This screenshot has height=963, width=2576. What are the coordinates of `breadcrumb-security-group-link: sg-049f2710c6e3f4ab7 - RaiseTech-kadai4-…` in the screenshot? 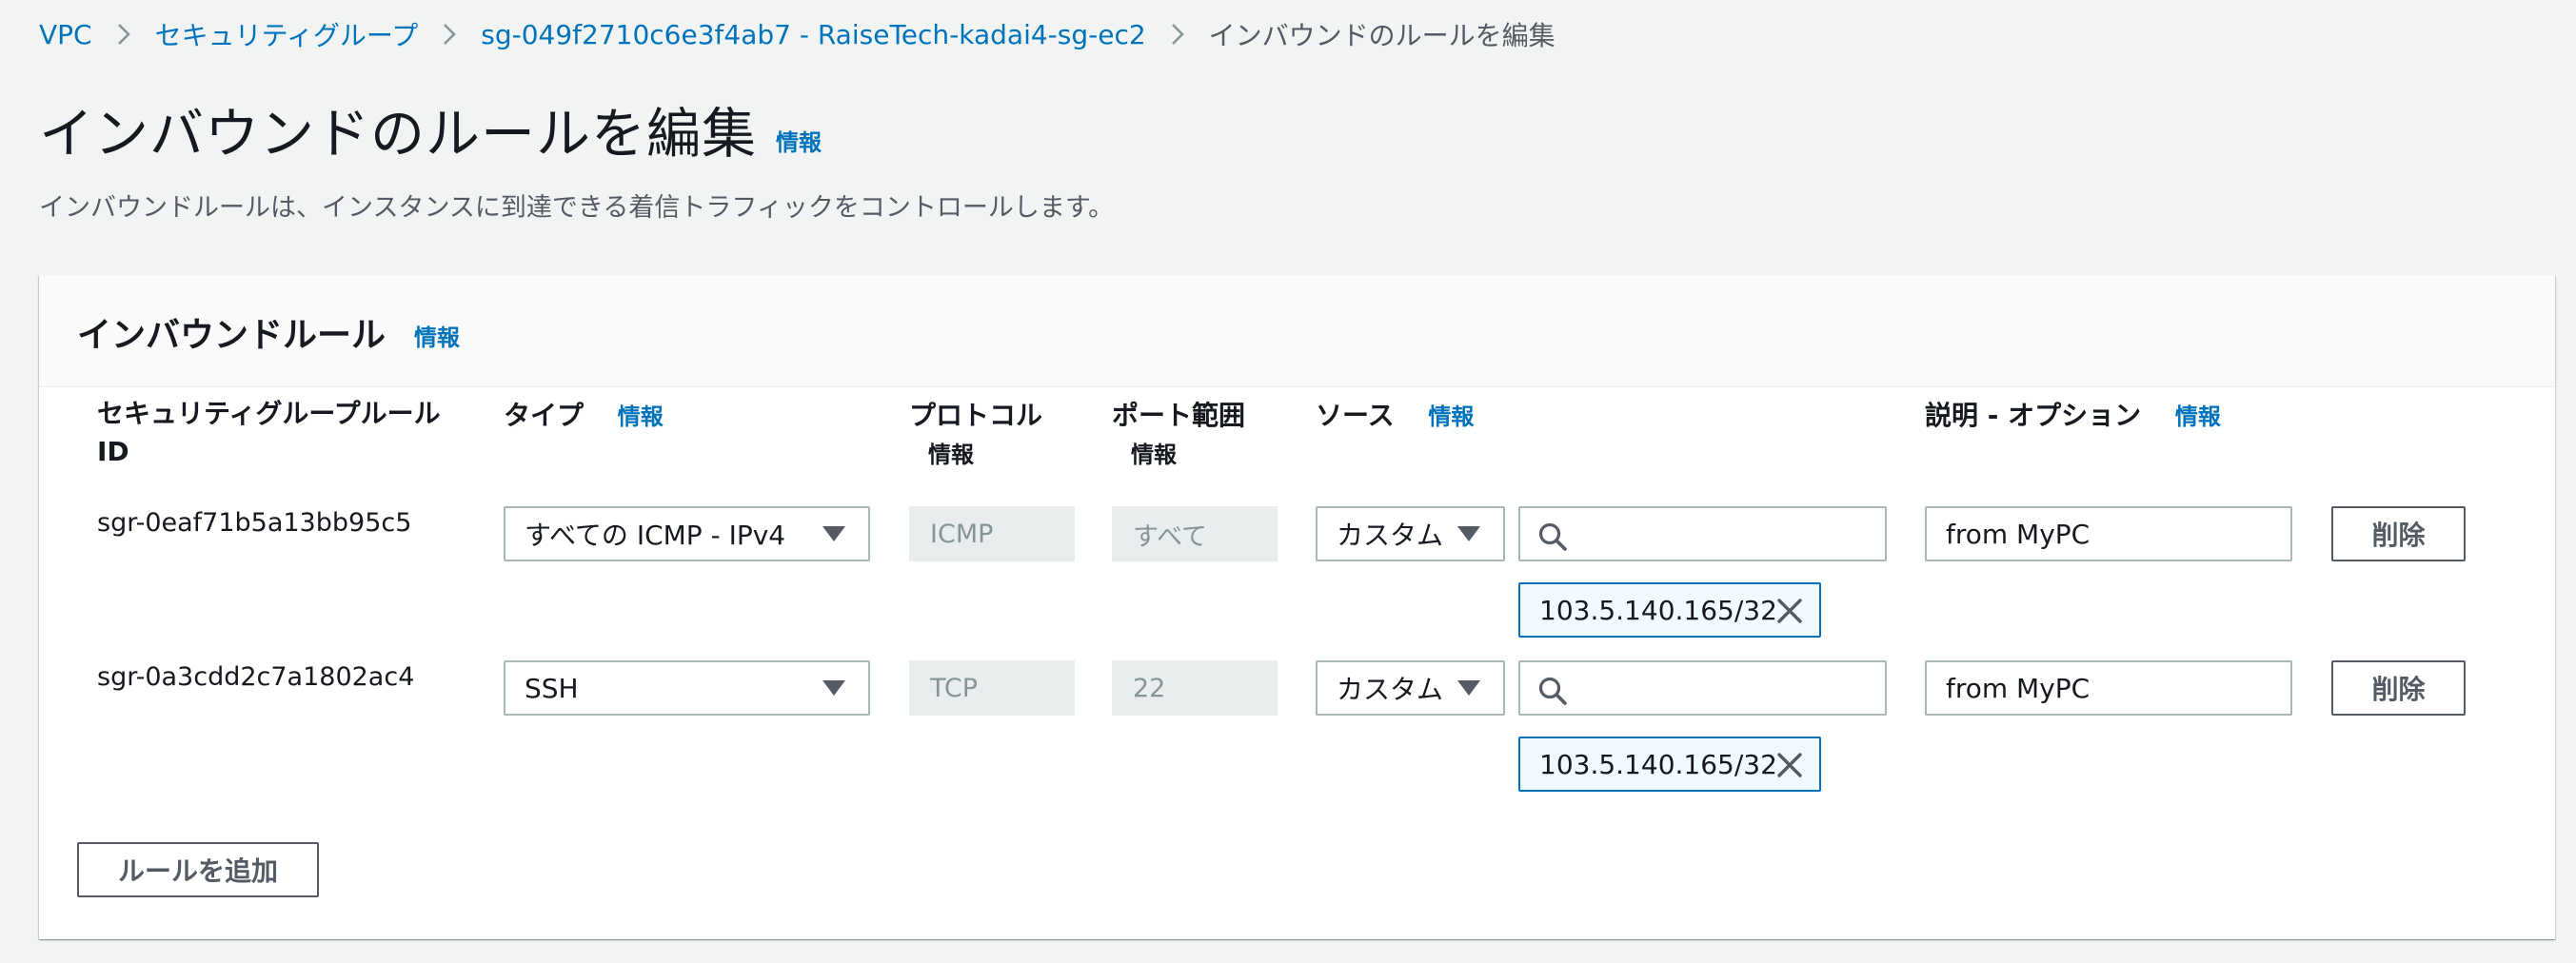 It's located at (813, 34).